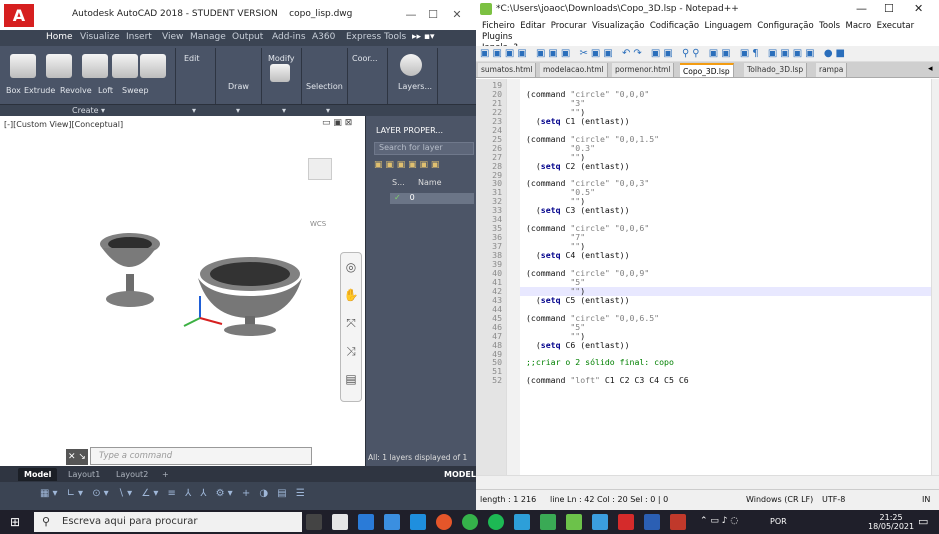 This screenshot has width=939, height=534. I want to click on language-indicator: POR, so click(778, 521).